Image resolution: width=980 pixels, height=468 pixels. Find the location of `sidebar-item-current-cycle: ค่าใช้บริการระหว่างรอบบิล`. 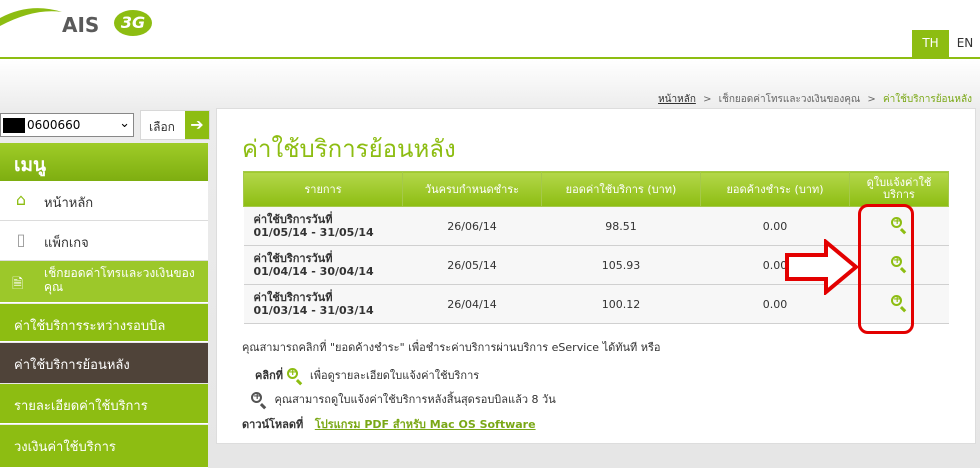

sidebar-item-current-cycle: ค่าใช้บริการระหว่างรอบบิล is located at coordinates (104, 323).